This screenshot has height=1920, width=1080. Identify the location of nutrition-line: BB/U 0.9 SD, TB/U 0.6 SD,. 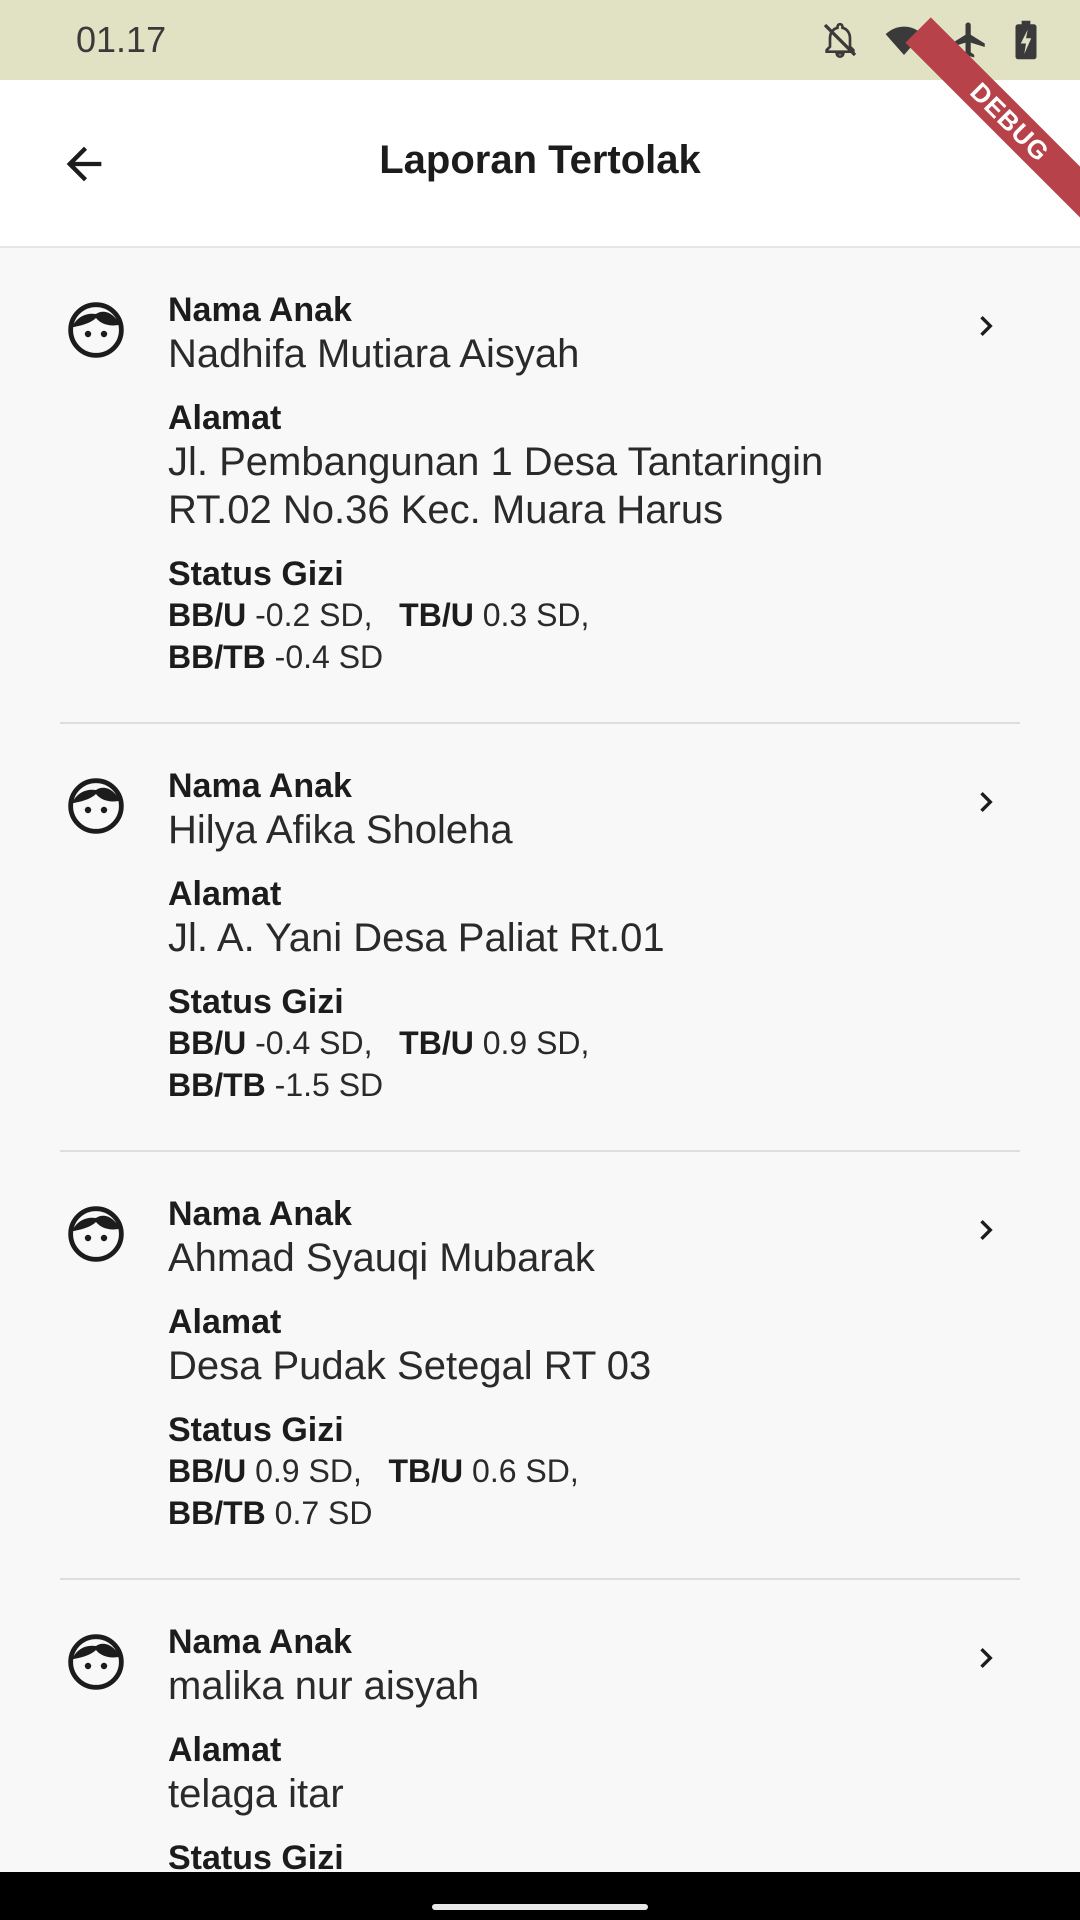
(534, 1471).